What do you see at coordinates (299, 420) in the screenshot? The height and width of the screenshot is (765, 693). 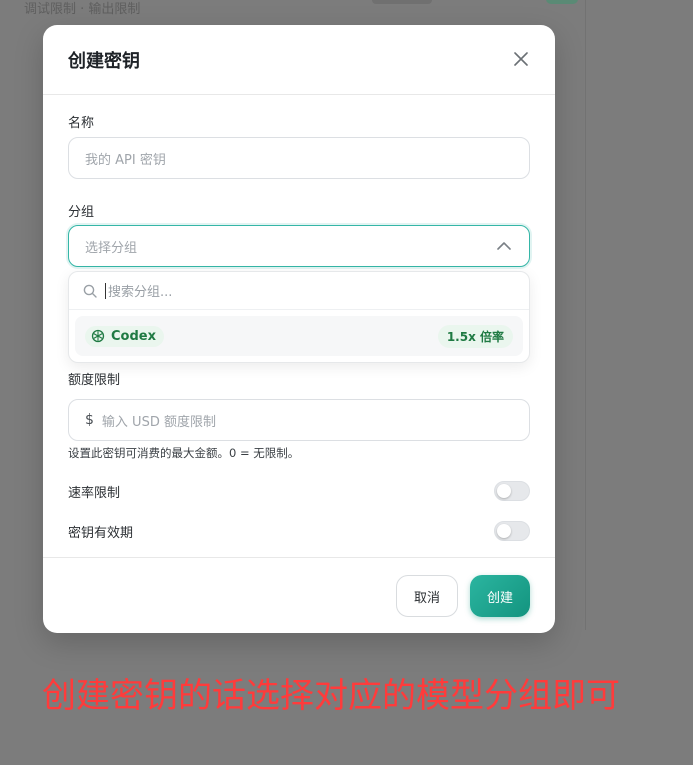 I see `quota-input: $ 输入 USD 额度限制` at bounding box center [299, 420].